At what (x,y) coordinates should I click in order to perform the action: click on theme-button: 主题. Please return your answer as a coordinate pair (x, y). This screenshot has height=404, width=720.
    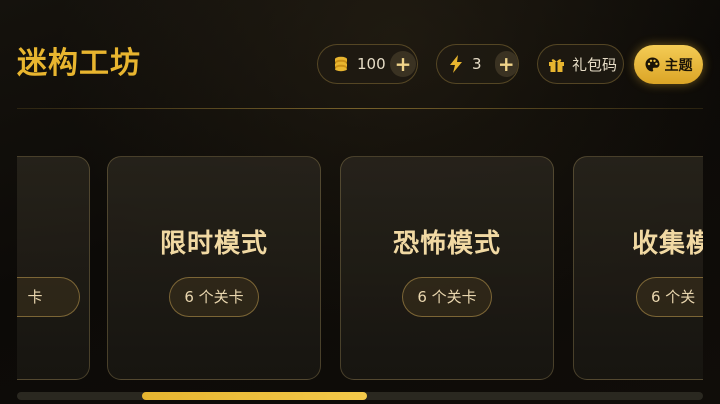
    Looking at the image, I should click on (668, 64).